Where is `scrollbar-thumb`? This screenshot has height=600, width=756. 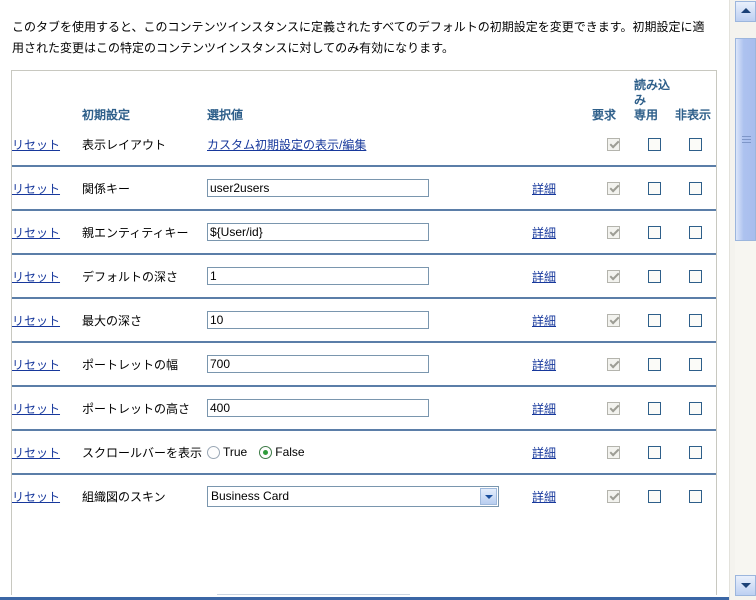 scrollbar-thumb is located at coordinates (745, 139).